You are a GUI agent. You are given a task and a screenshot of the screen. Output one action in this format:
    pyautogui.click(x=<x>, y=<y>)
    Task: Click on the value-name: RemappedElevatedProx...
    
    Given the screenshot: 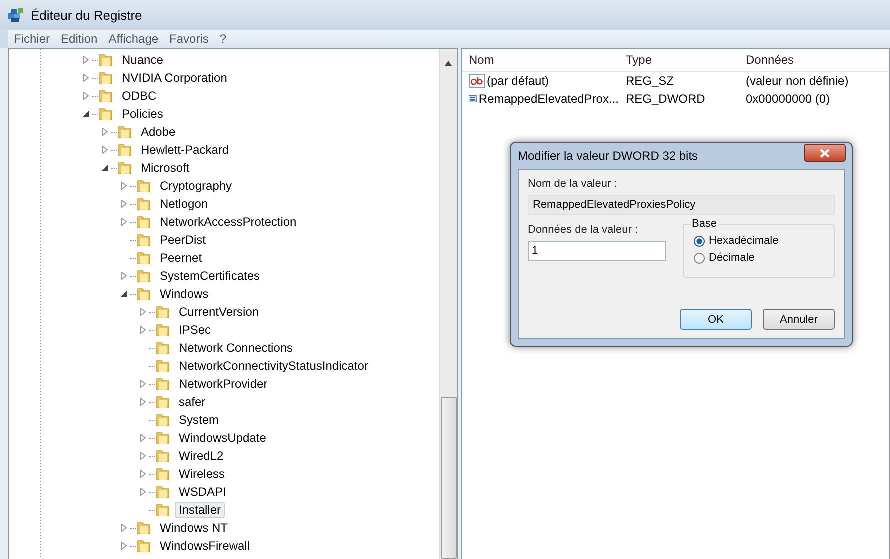 What is the action you would take?
    pyautogui.click(x=548, y=99)
    